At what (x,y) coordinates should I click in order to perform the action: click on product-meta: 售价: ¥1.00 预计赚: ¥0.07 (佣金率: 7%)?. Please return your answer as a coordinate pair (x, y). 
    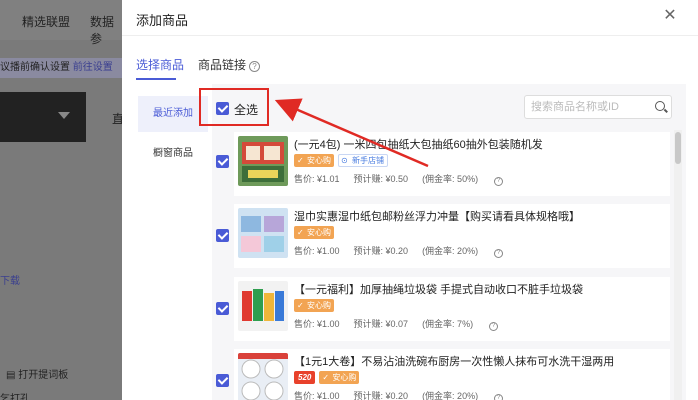
    Looking at the image, I should click on (410, 324).